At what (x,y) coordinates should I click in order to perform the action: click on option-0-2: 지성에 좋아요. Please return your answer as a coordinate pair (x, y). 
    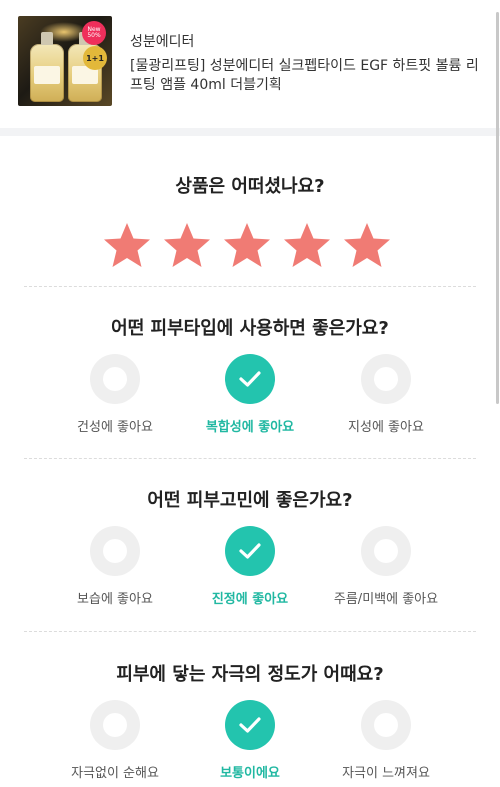
    Looking at the image, I should click on (386, 394).